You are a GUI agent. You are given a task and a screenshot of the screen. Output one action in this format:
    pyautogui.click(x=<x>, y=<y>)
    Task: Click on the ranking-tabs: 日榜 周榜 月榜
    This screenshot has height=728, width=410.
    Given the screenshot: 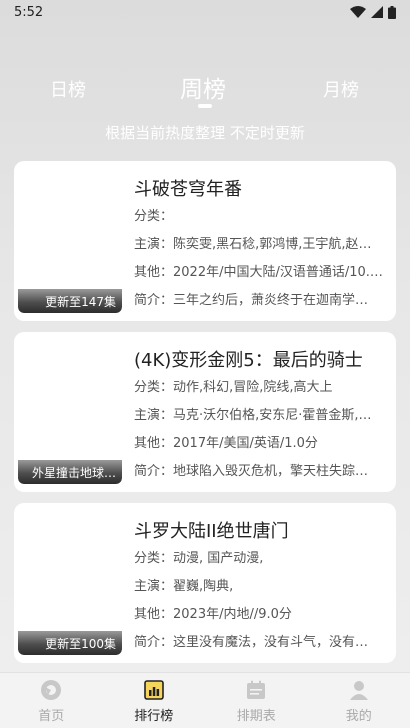 What is the action you would take?
    pyautogui.click(x=205, y=88)
    